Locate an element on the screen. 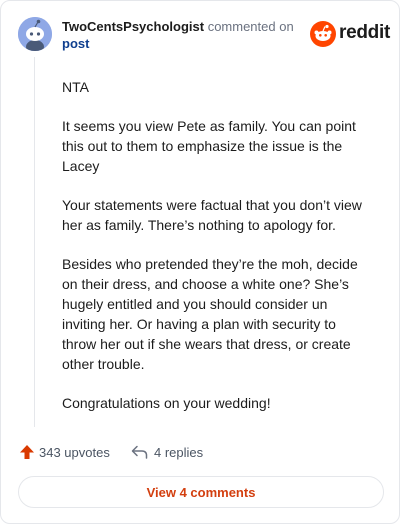  reply-arrow-icon is located at coordinates (139, 452).